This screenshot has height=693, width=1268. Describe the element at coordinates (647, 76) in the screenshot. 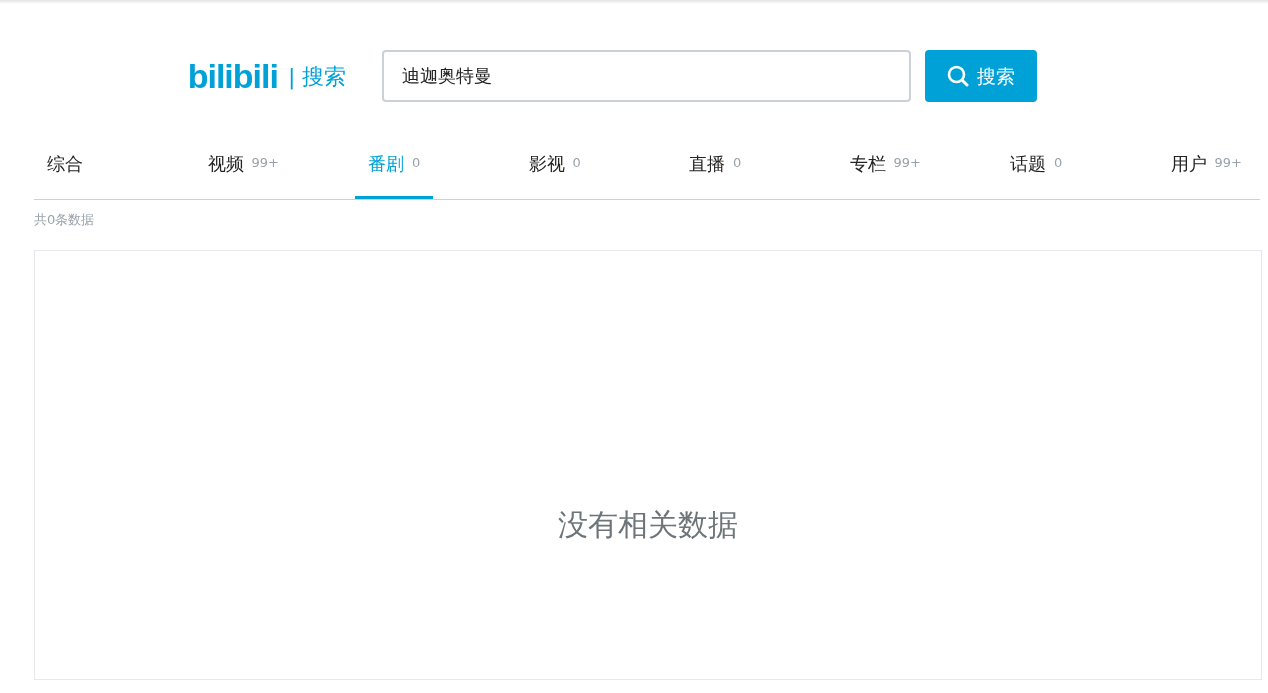

I see `search-field: 迪迦奥特曼` at that location.